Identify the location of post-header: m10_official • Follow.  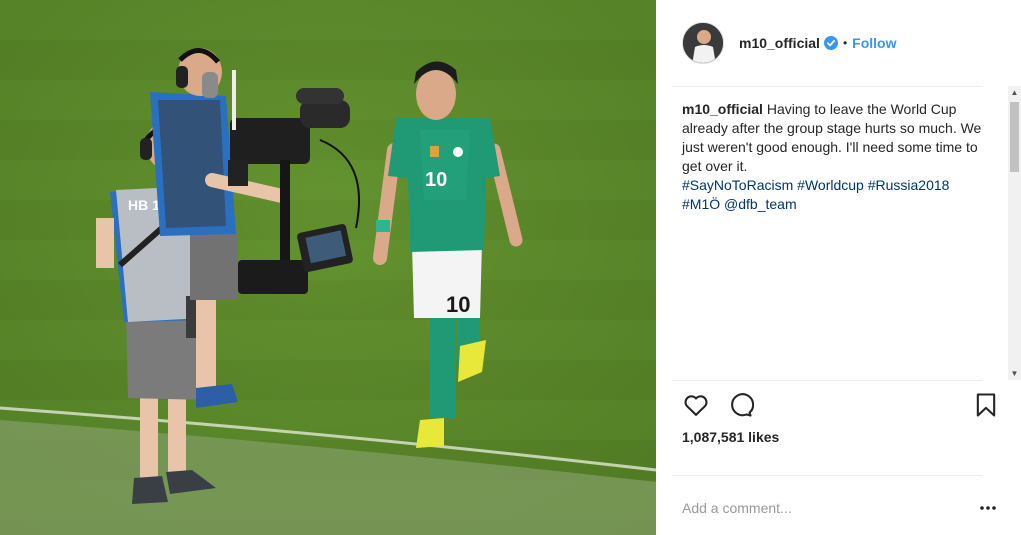
(827, 43).